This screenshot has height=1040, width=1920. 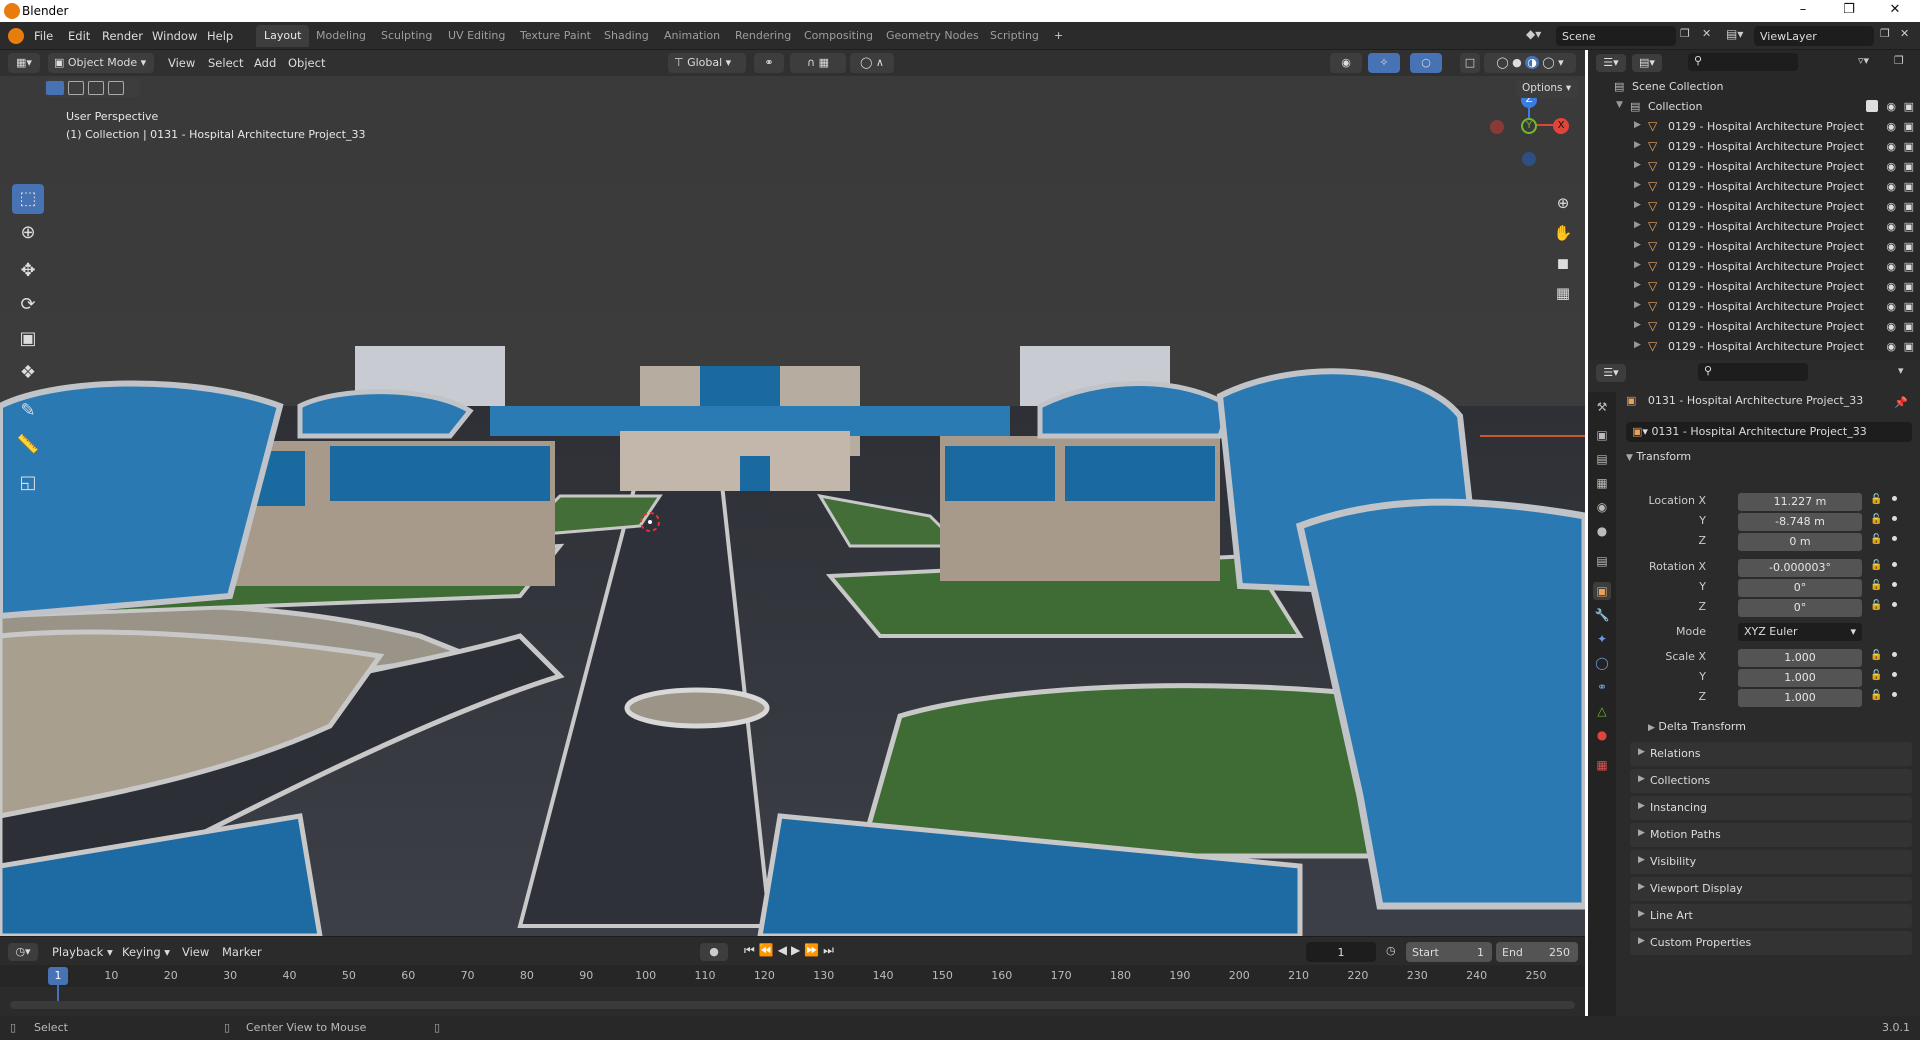 What do you see at coordinates (28, 271) in the screenshot?
I see `move-tool-icon: ✥` at bounding box center [28, 271].